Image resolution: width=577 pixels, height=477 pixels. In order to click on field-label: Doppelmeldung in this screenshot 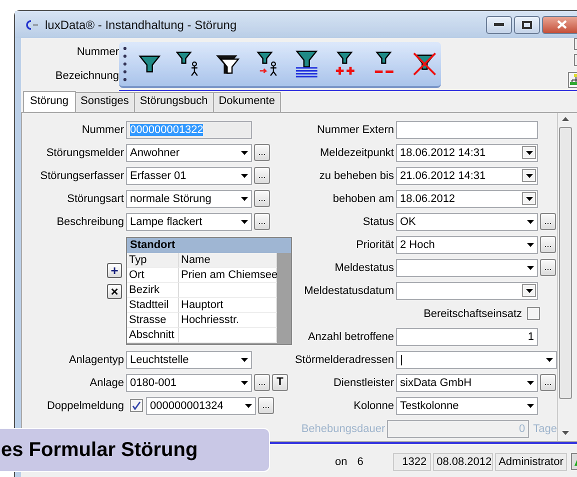, I will do `click(85, 406)`.